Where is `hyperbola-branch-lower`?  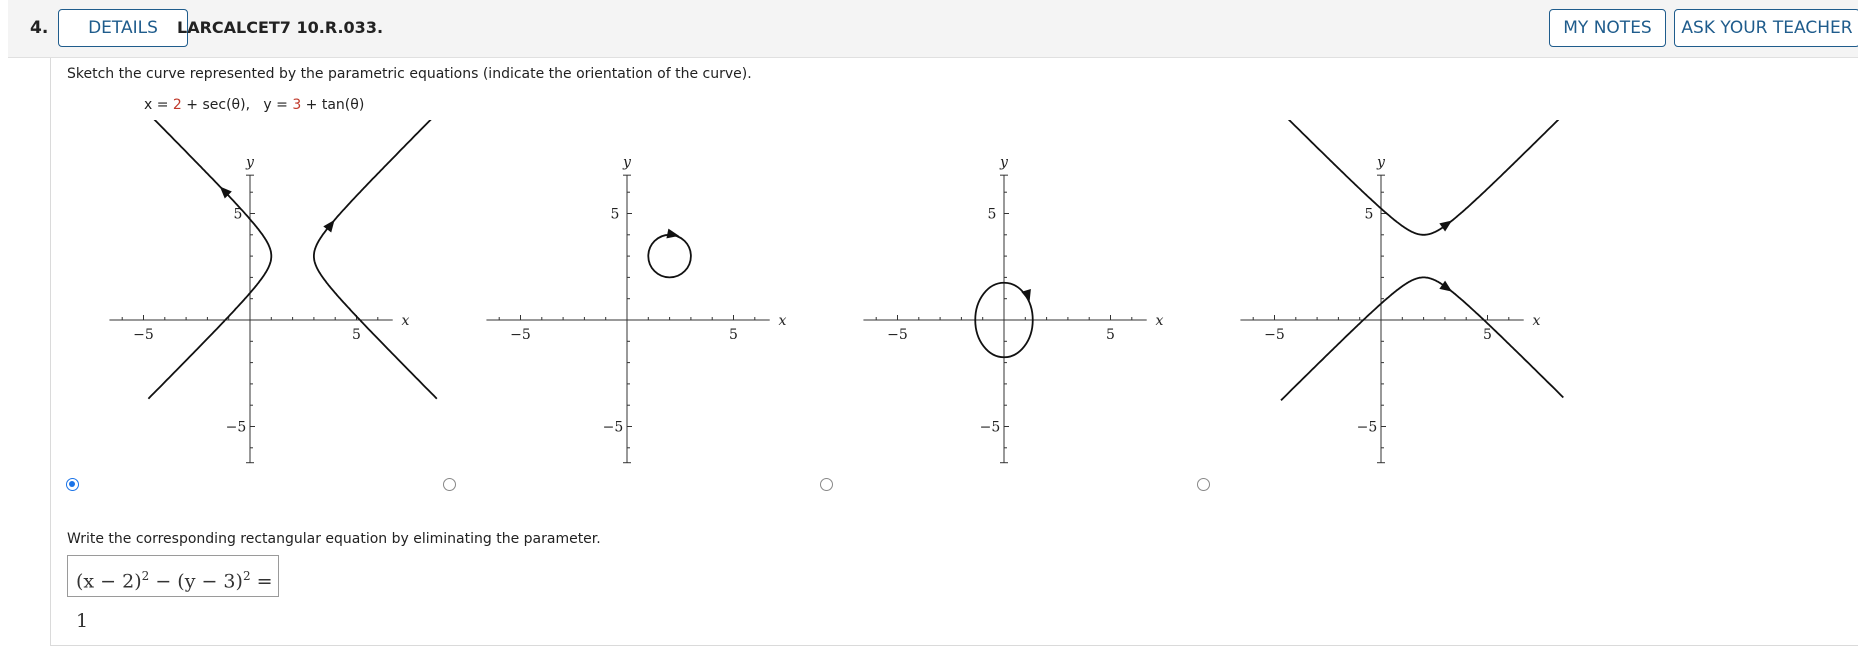 hyperbola-branch-lower is located at coordinates (1422, 338).